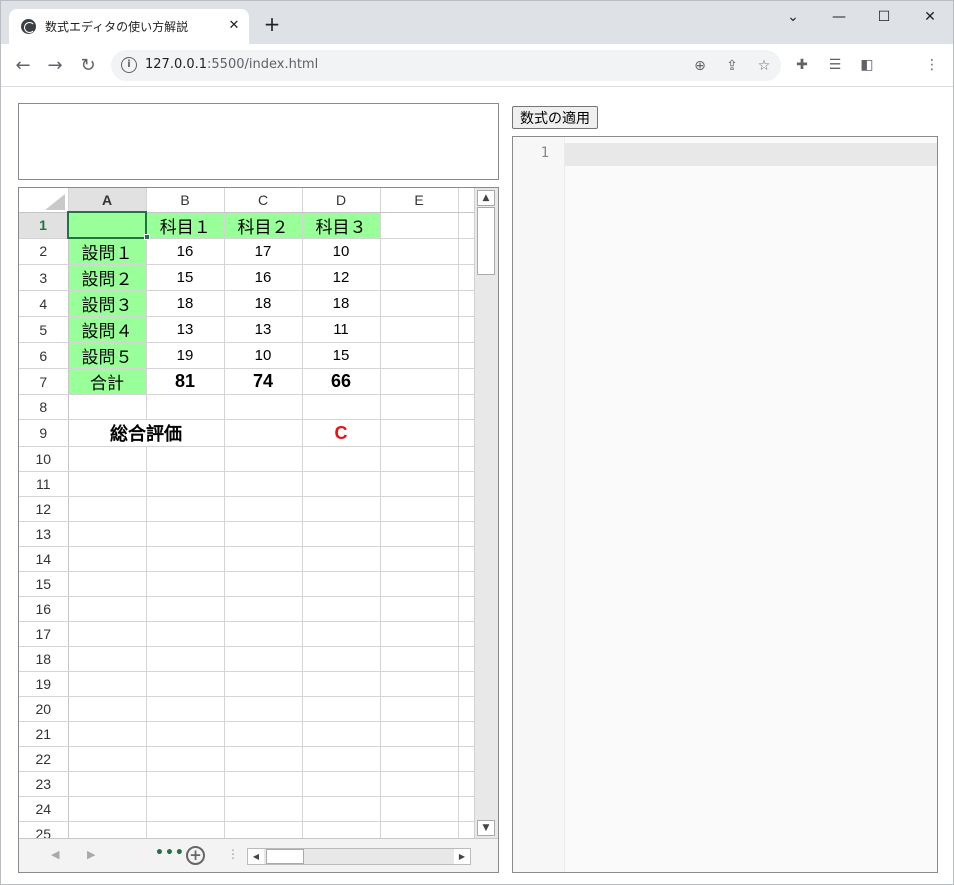  What do you see at coordinates (419, 381) in the screenshot?
I see `cell-e7` at bounding box center [419, 381].